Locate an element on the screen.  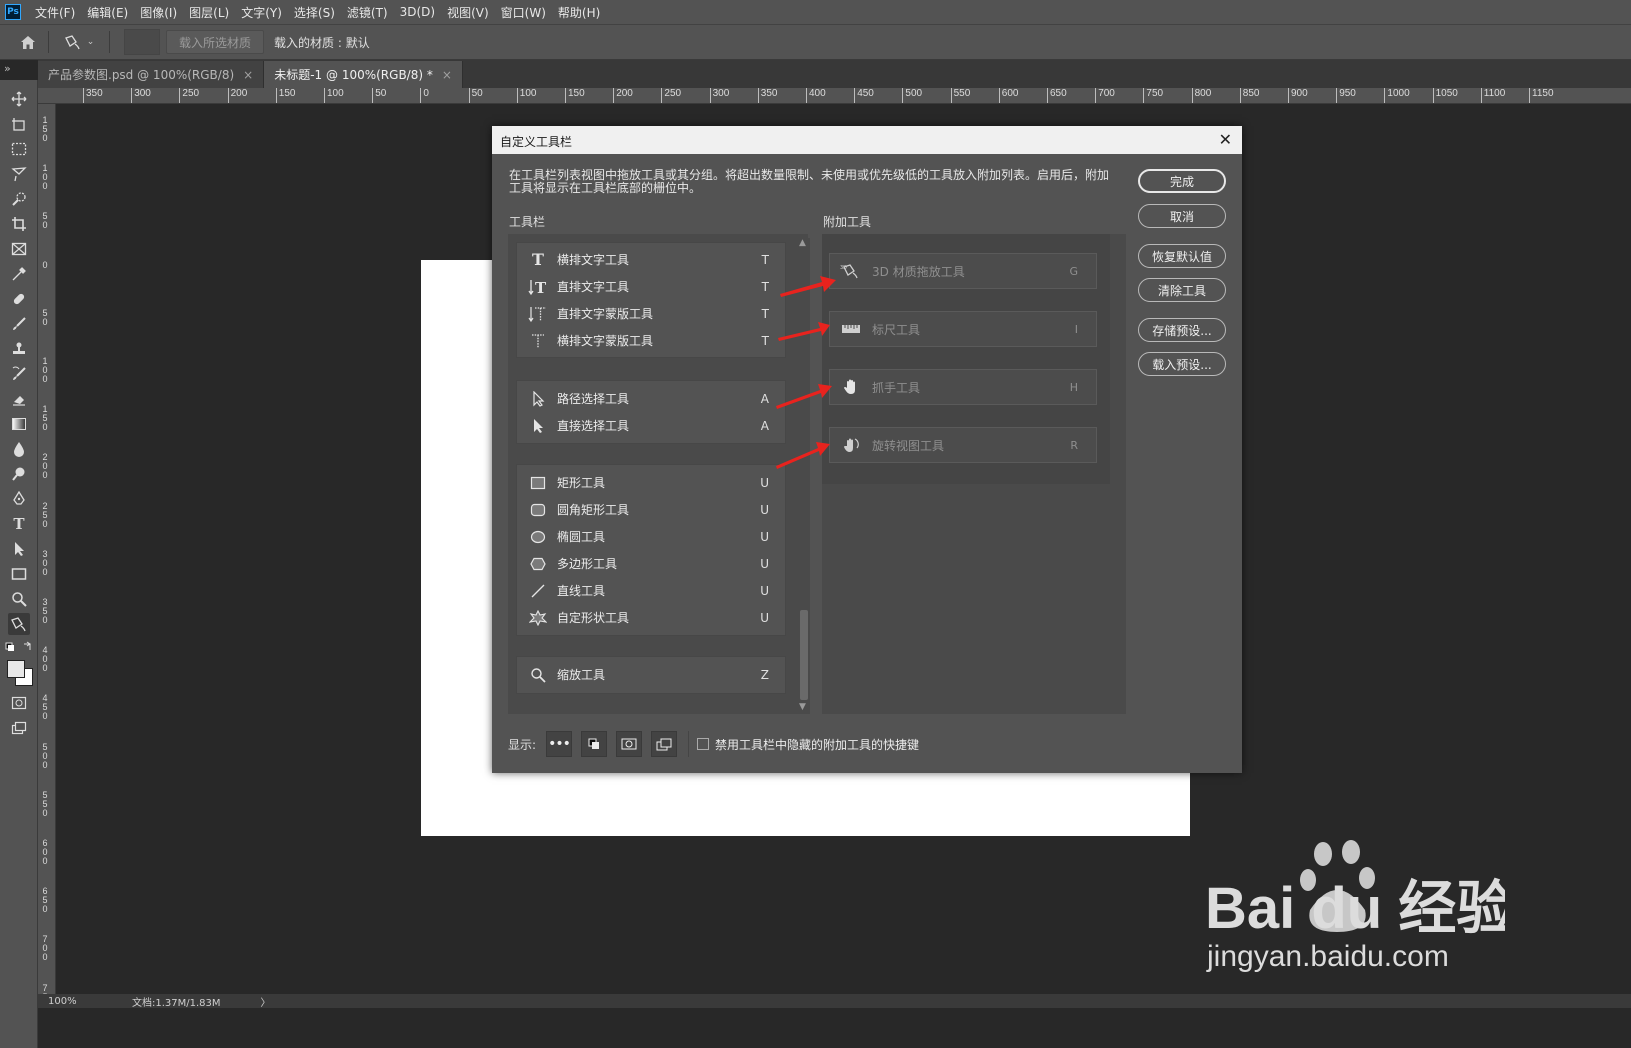
dodge-tool-icon is located at coordinates (19, 474).